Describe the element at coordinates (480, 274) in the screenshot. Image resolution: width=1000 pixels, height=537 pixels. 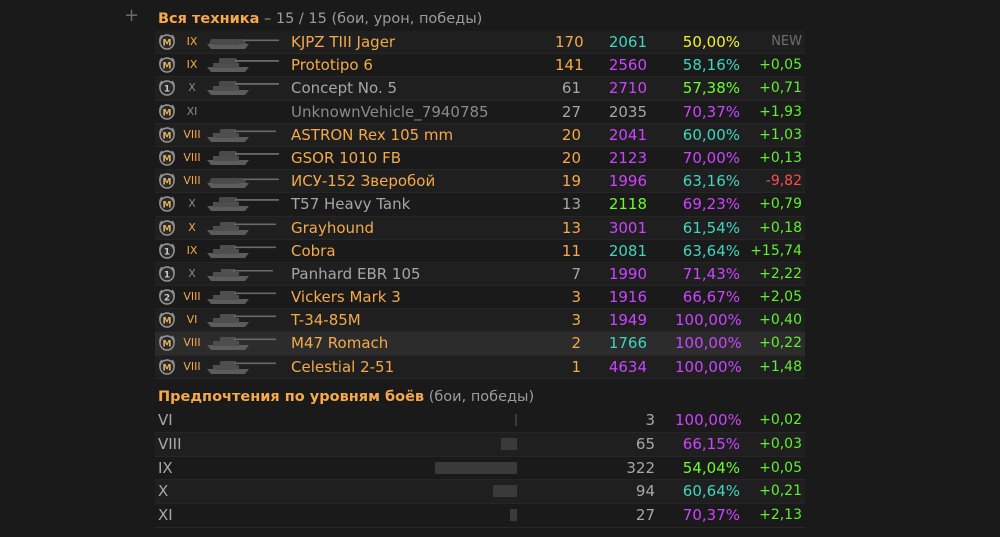
I see `vehicle-row: 1 X Panhard EBR 105 7 1990 71,43% +2,22` at that location.